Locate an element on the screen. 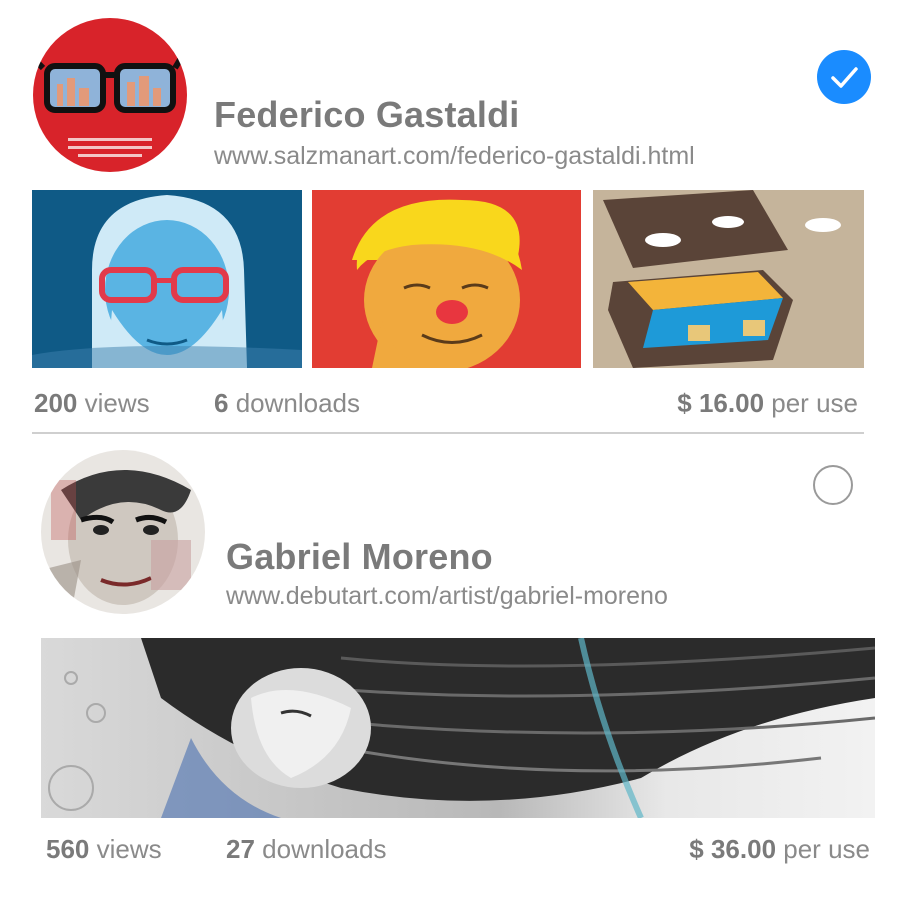 The image size is (900, 900). card-divider is located at coordinates (448, 433).